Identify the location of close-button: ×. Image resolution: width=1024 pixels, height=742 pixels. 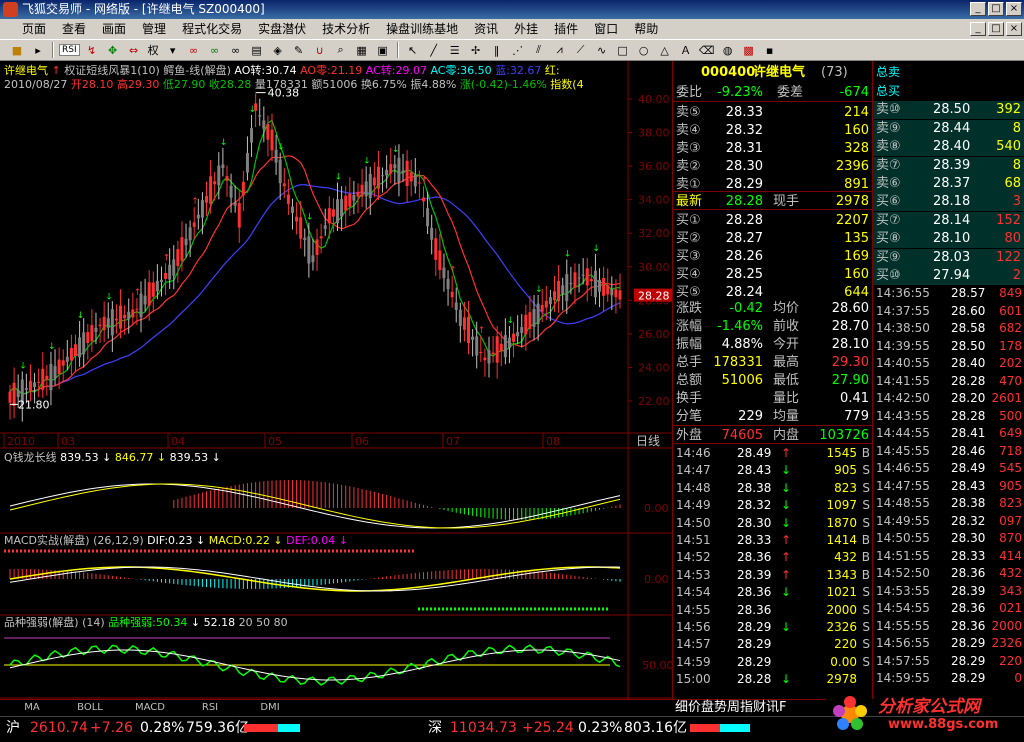
(1014, 9).